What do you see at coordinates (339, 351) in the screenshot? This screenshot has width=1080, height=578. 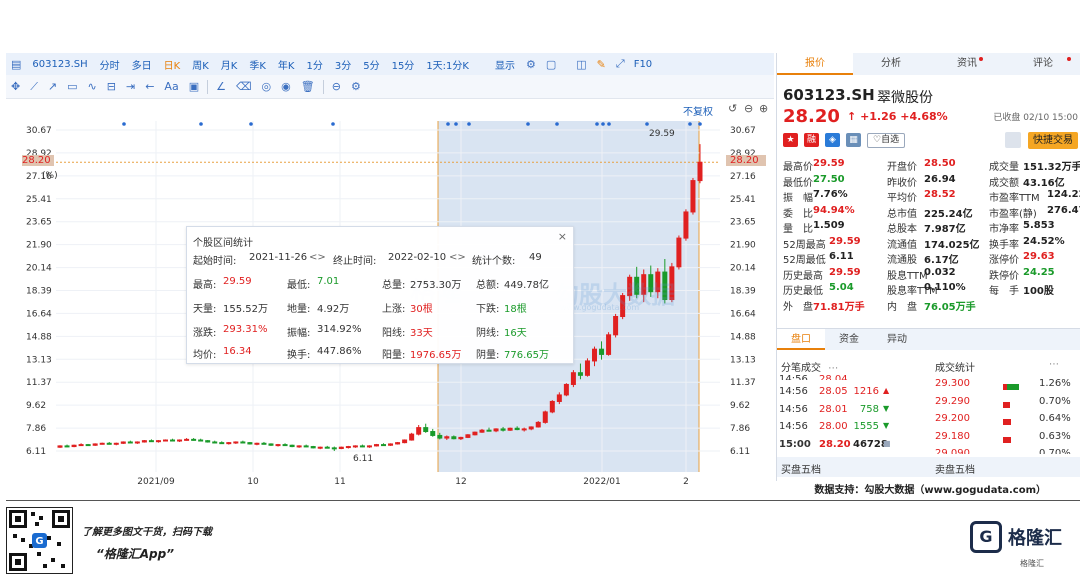 I see `turn-value: 447.86%` at bounding box center [339, 351].